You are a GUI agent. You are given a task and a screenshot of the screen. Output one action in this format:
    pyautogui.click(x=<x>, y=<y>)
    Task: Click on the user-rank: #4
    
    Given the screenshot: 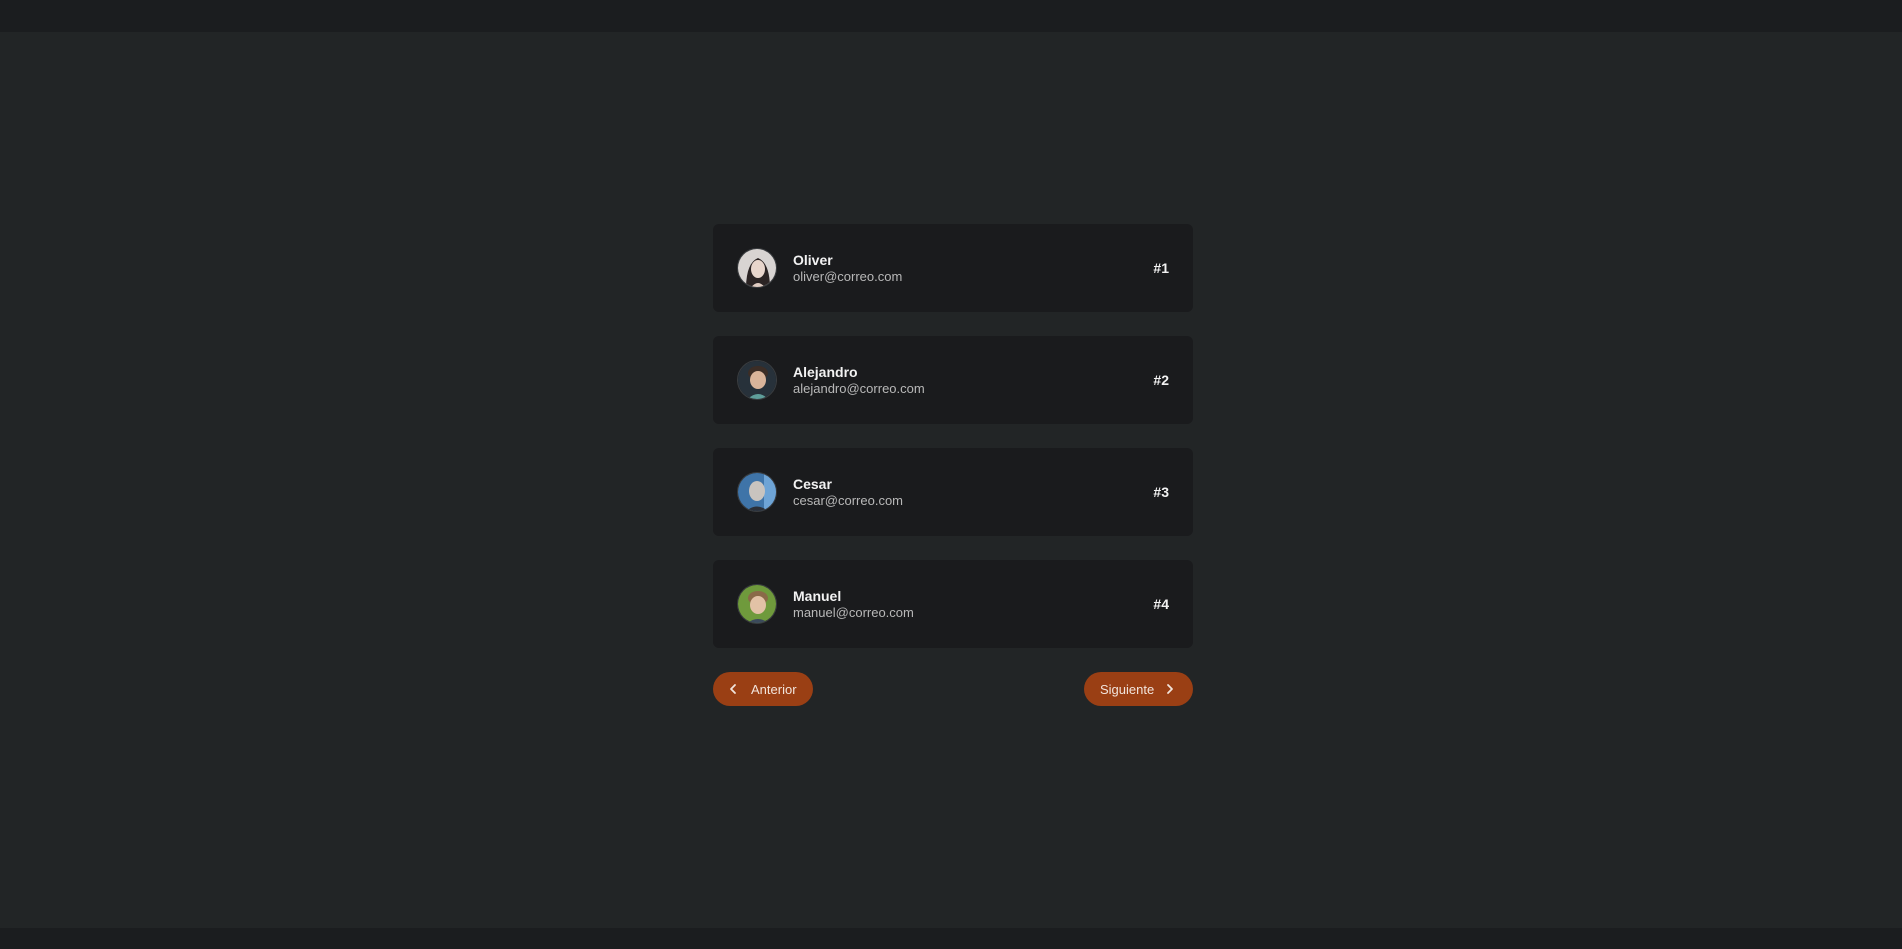 What is the action you would take?
    pyautogui.click(x=1161, y=604)
    